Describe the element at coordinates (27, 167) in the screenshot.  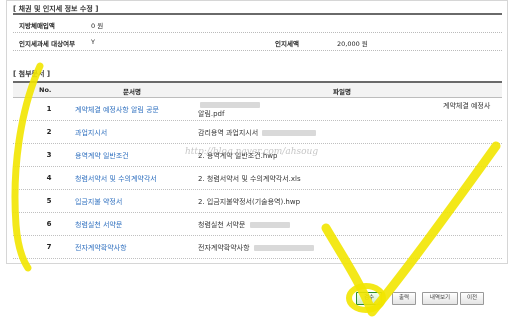
I see `highlight-curve-left` at that location.